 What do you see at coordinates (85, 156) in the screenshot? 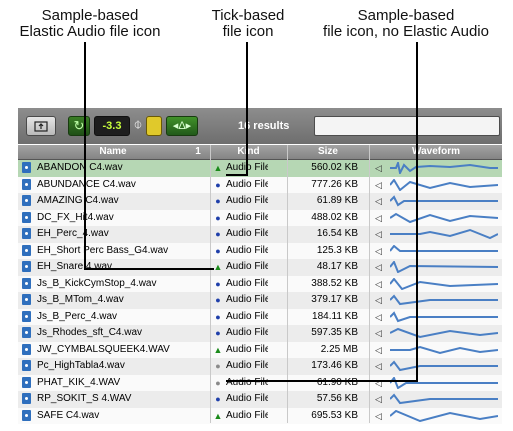
I see `callout-elastic-leader` at bounding box center [85, 156].